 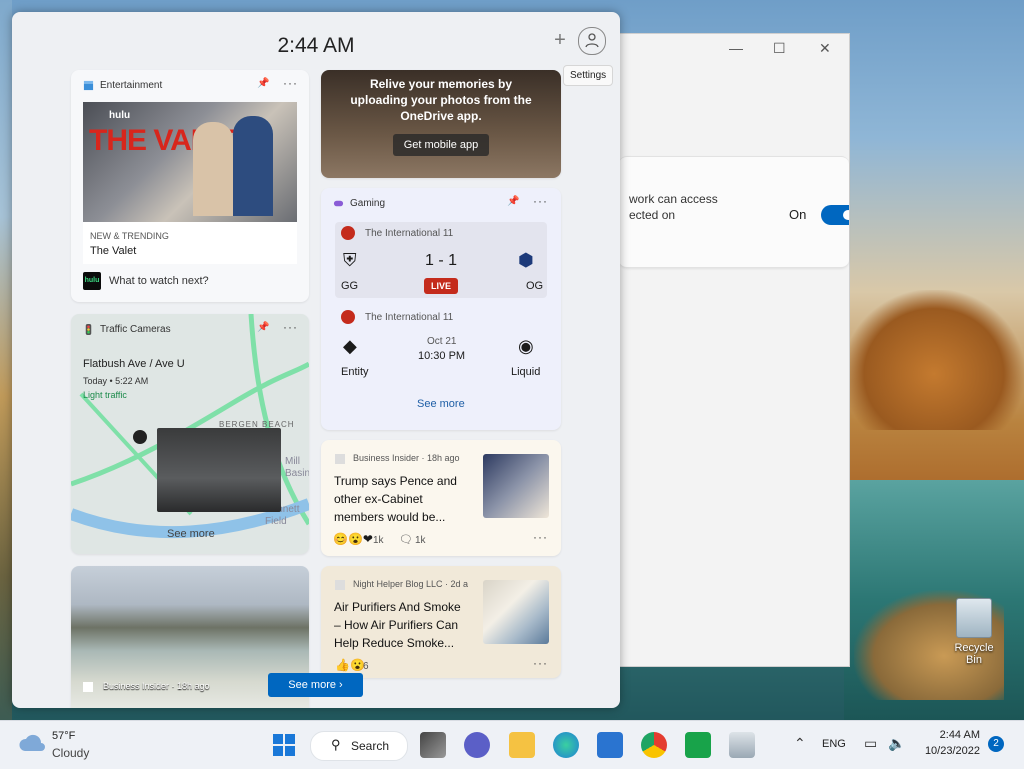 What do you see at coordinates (219, 470) in the screenshot?
I see `camera-snapshot` at bounding box center [219, 470].